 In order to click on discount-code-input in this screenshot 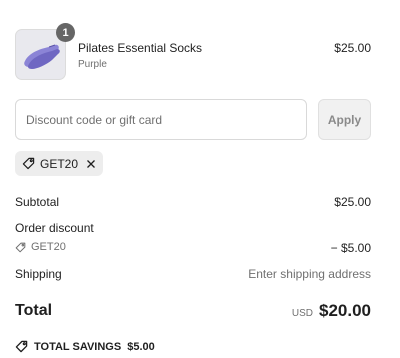, I will do `click(161, 119)`.